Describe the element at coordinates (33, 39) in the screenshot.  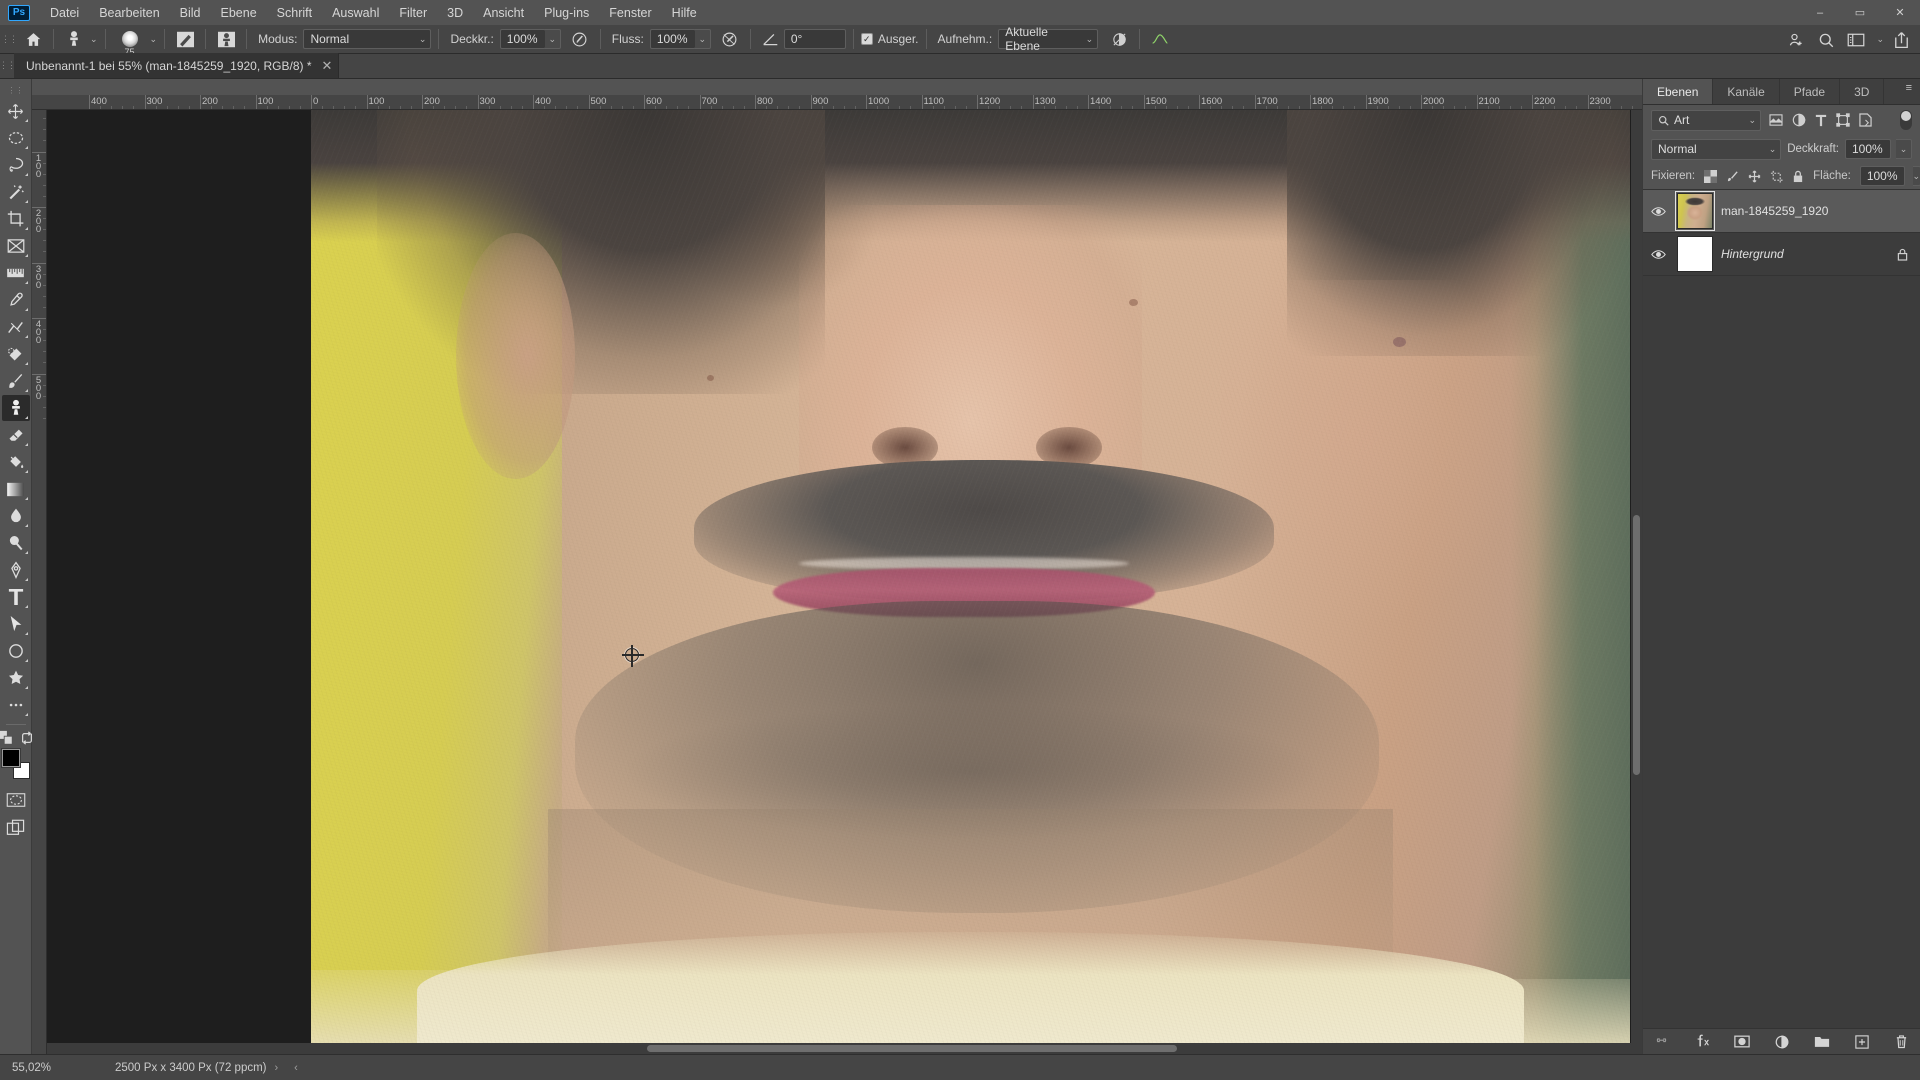
I see `home-icon` at that location.